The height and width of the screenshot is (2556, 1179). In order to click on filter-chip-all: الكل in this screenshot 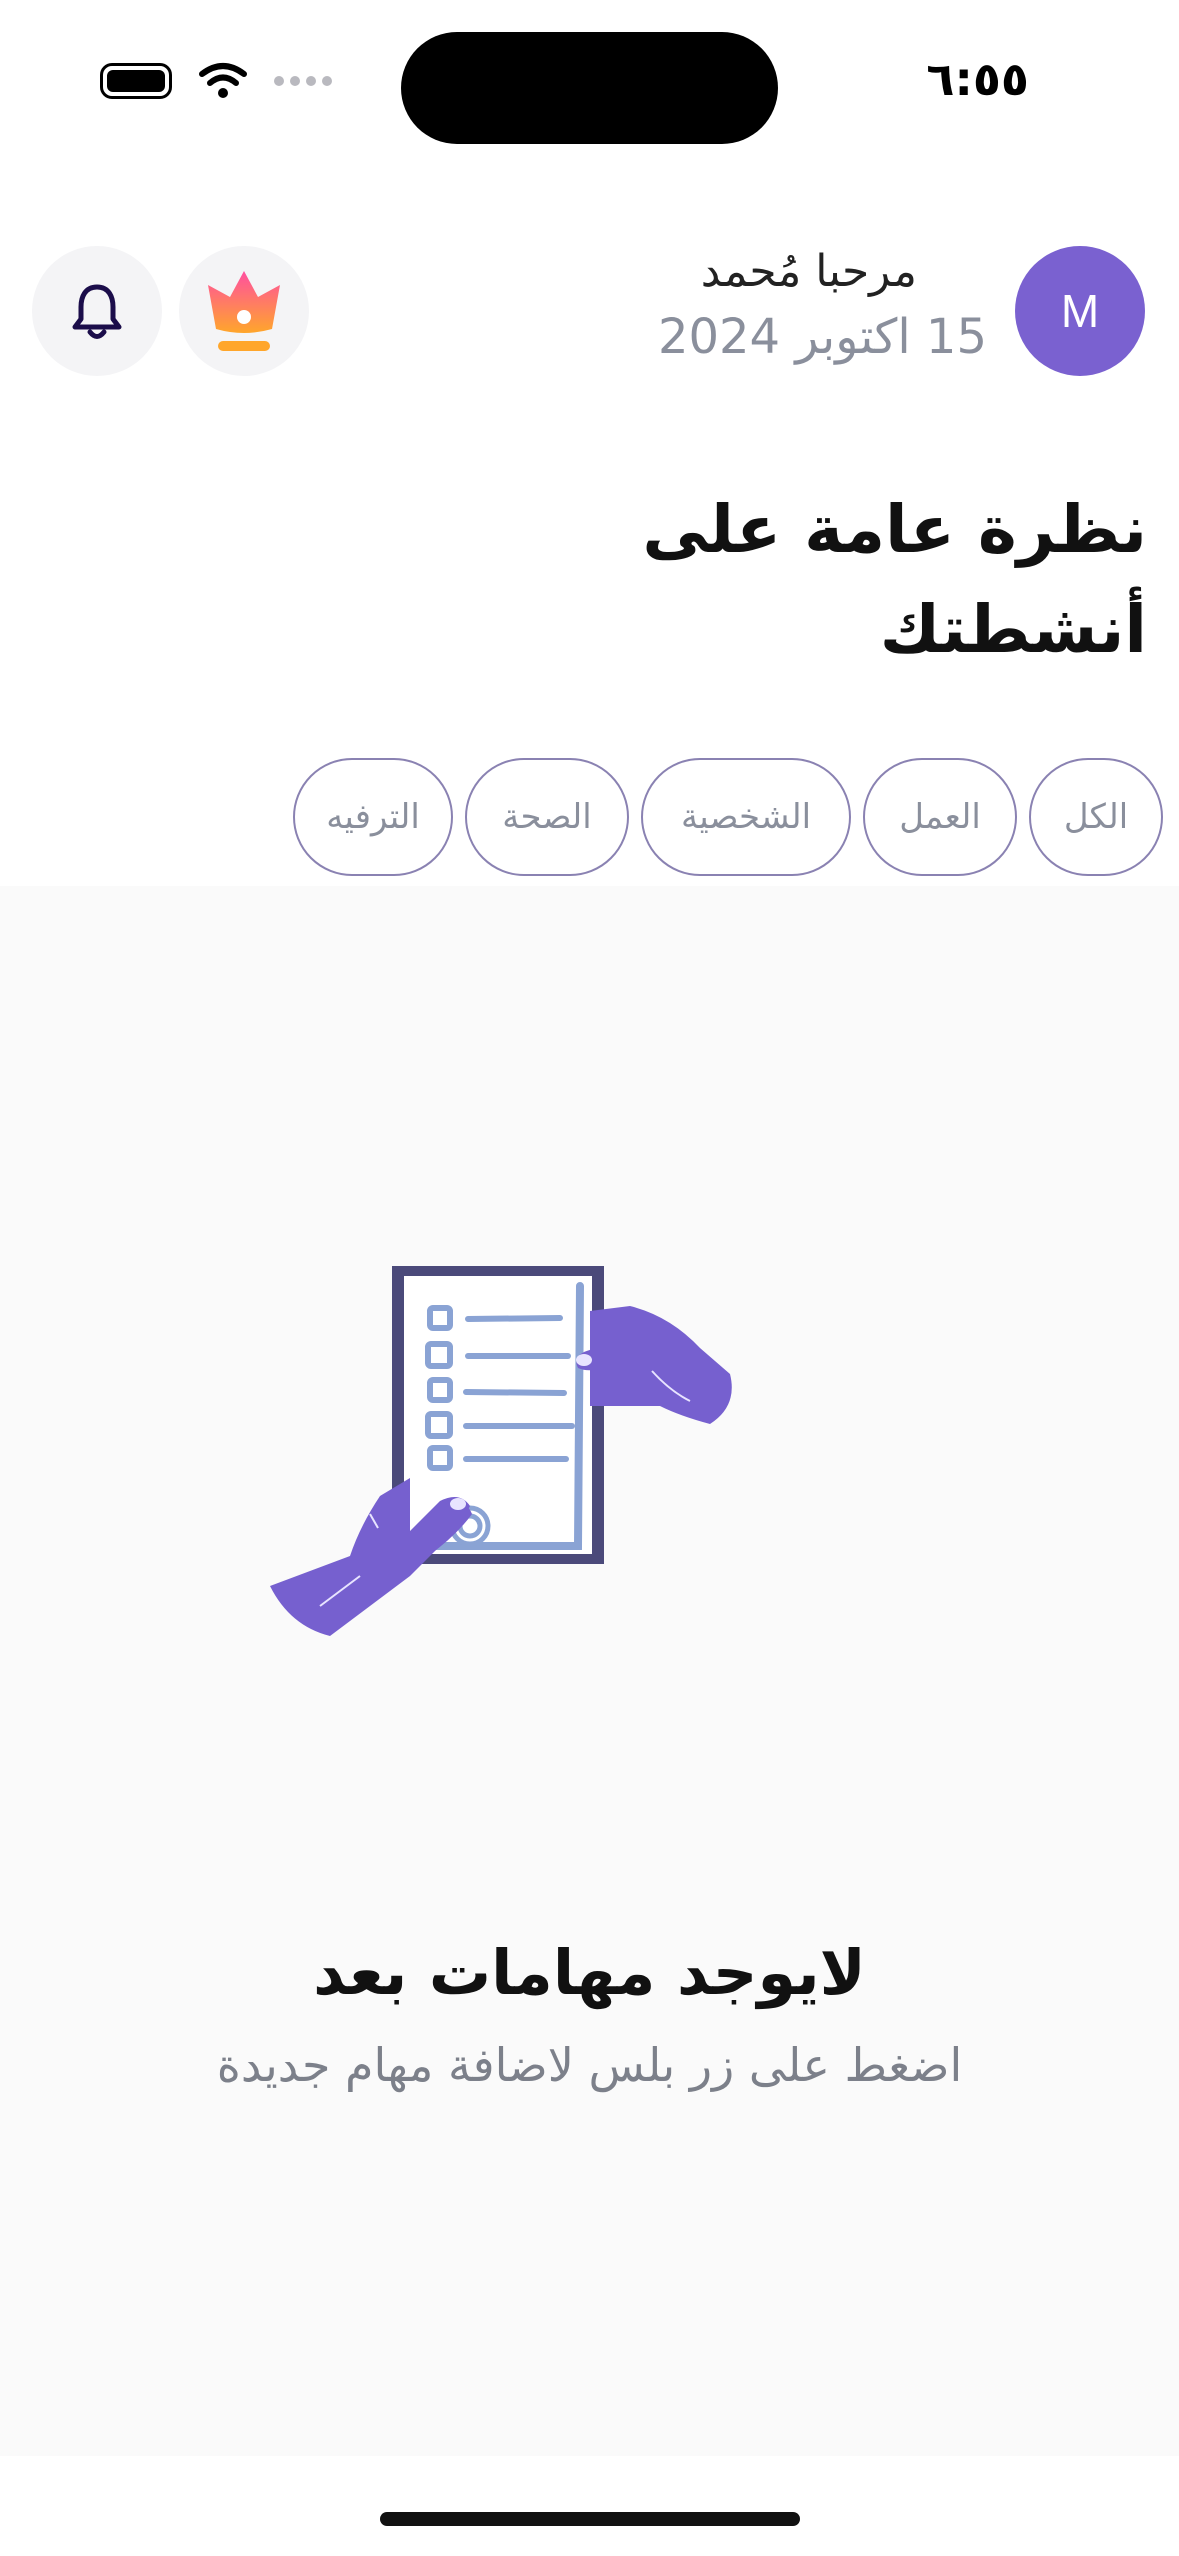, I will do `click(1096, 817)`.